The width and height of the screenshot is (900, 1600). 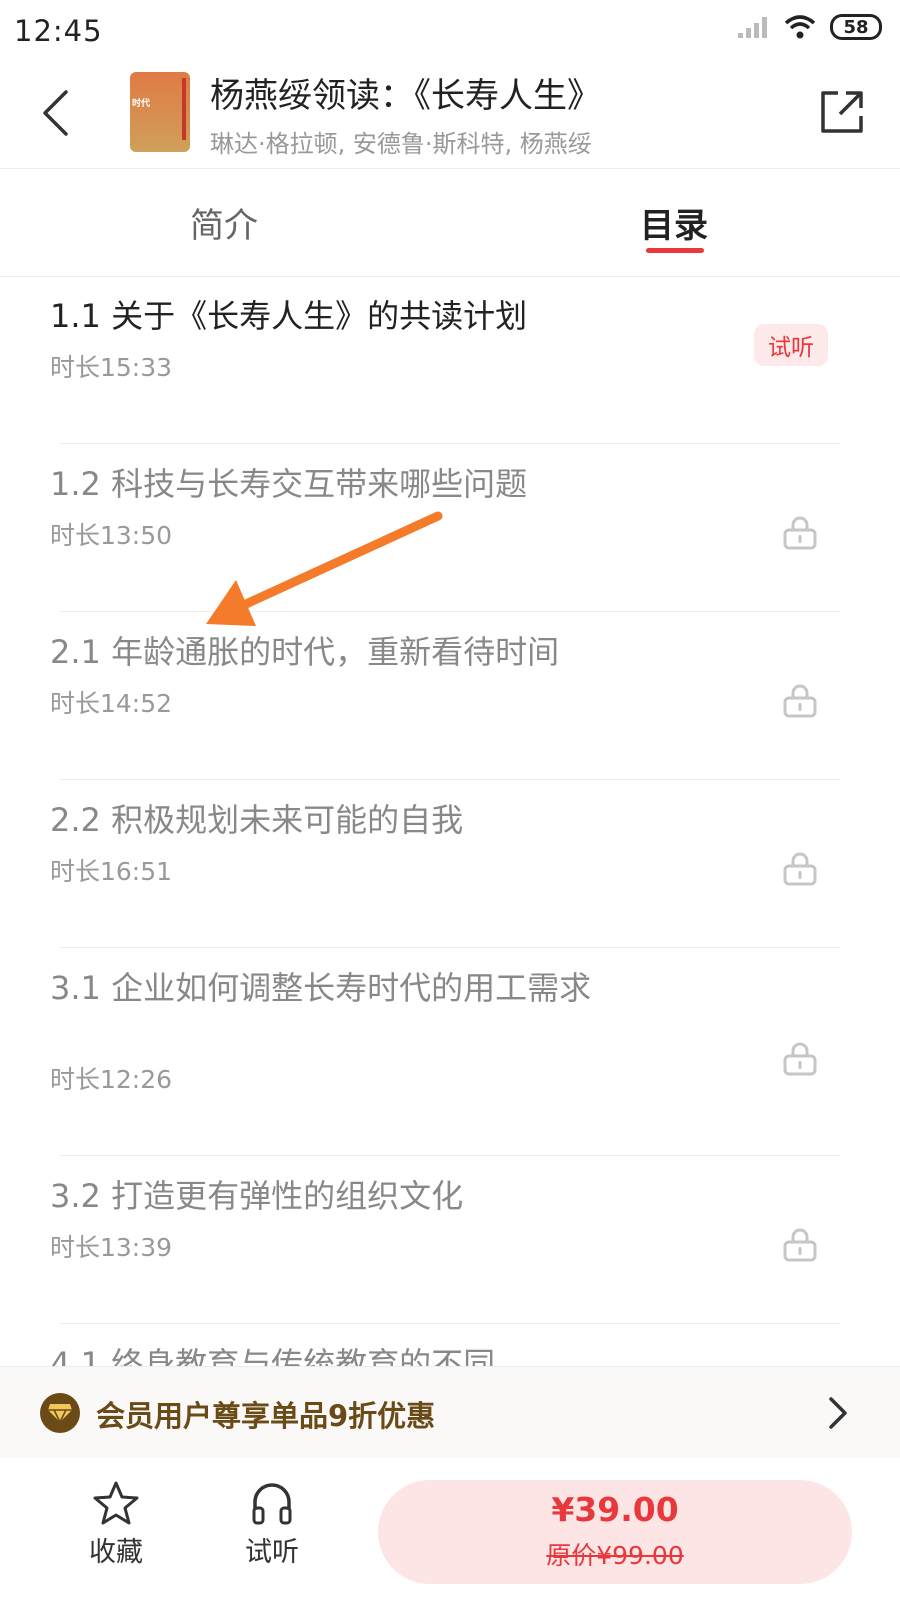 I want to click on chapter-duration: 时长16:51, so click(x=111, y=871).